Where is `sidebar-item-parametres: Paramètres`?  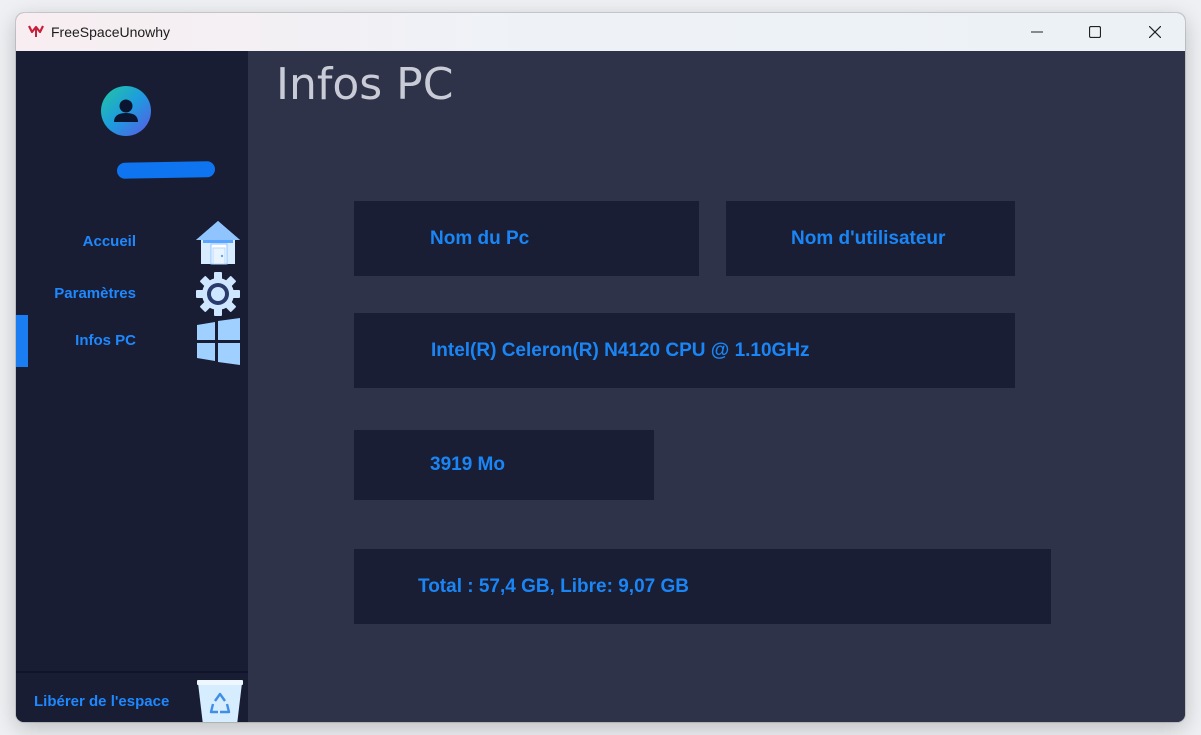
sidebar-item-parametres: Paramètres is located at coordinates (132, 294).